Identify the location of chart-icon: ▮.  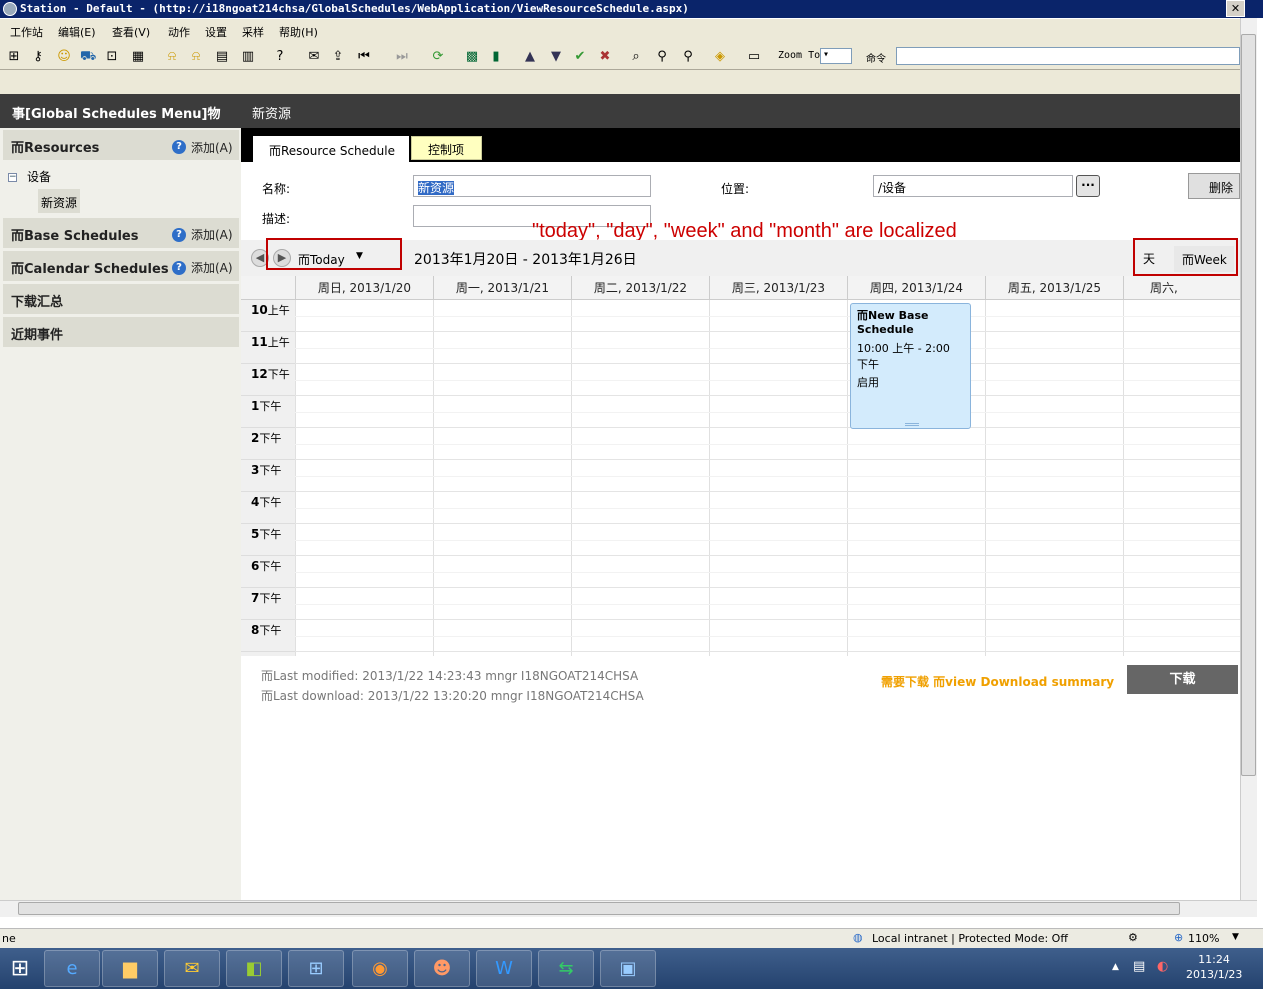
(496, 57).